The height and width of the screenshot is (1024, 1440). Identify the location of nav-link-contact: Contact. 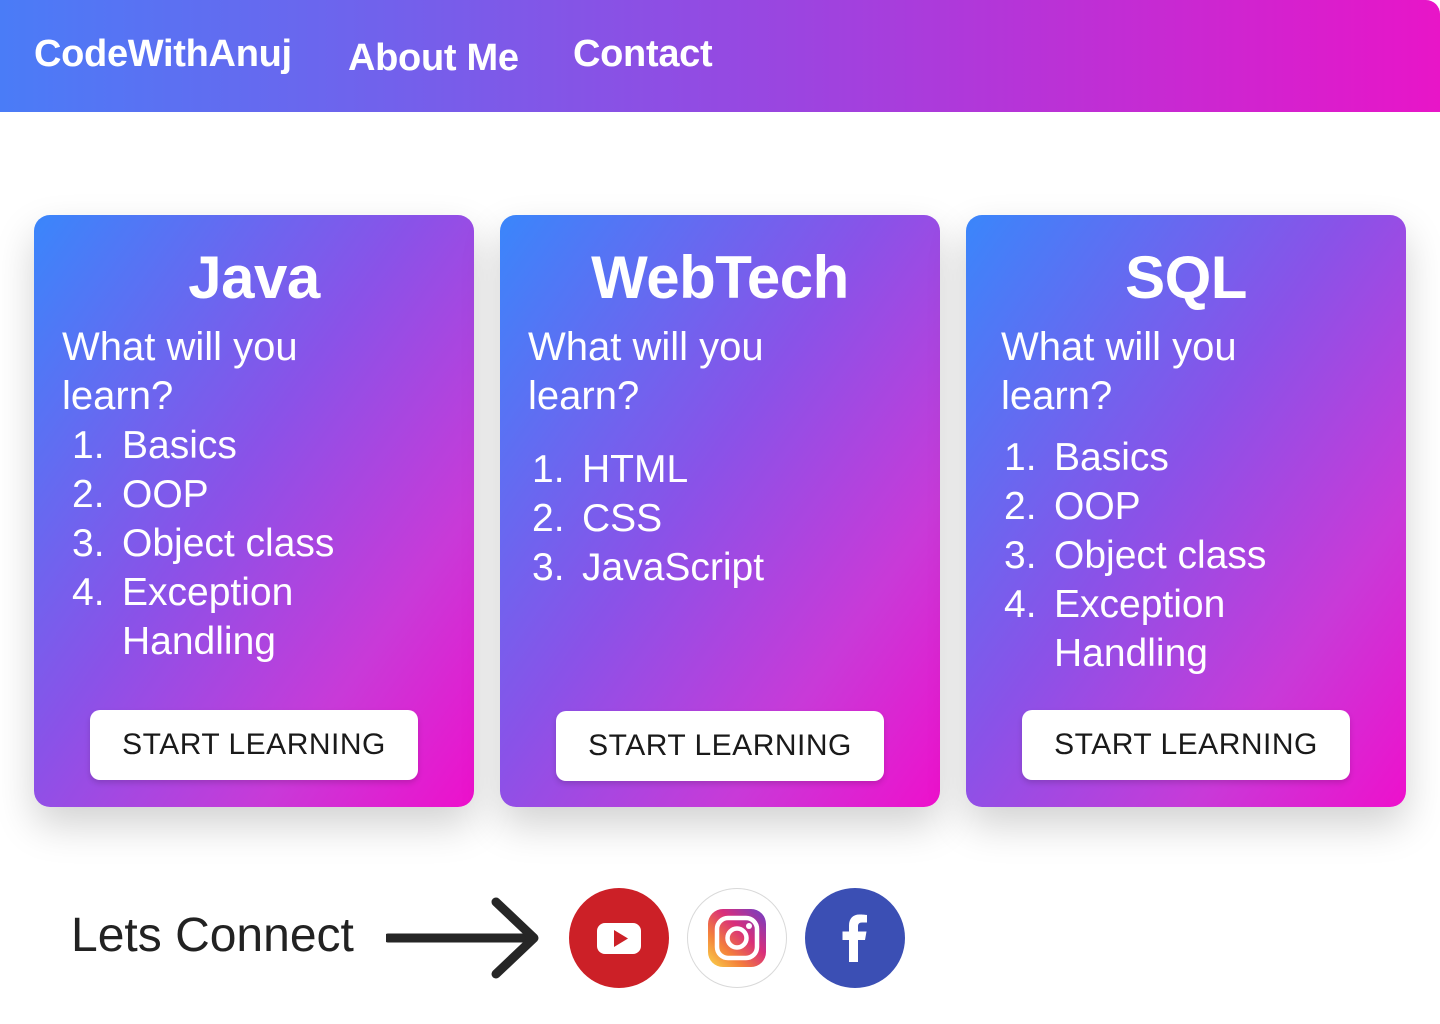
(643, 54).